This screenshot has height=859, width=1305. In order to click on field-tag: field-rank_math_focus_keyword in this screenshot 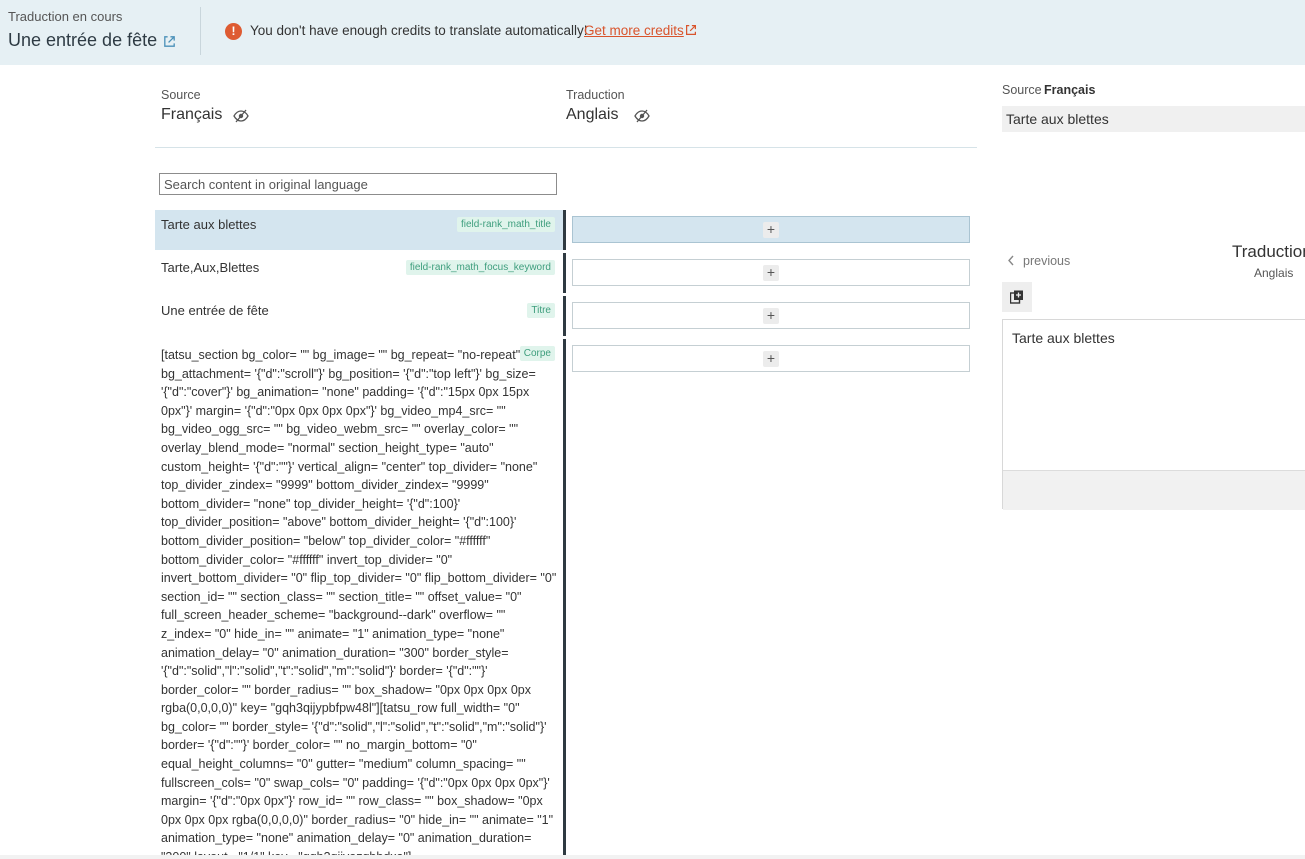, I will do `click(480, 267)`.